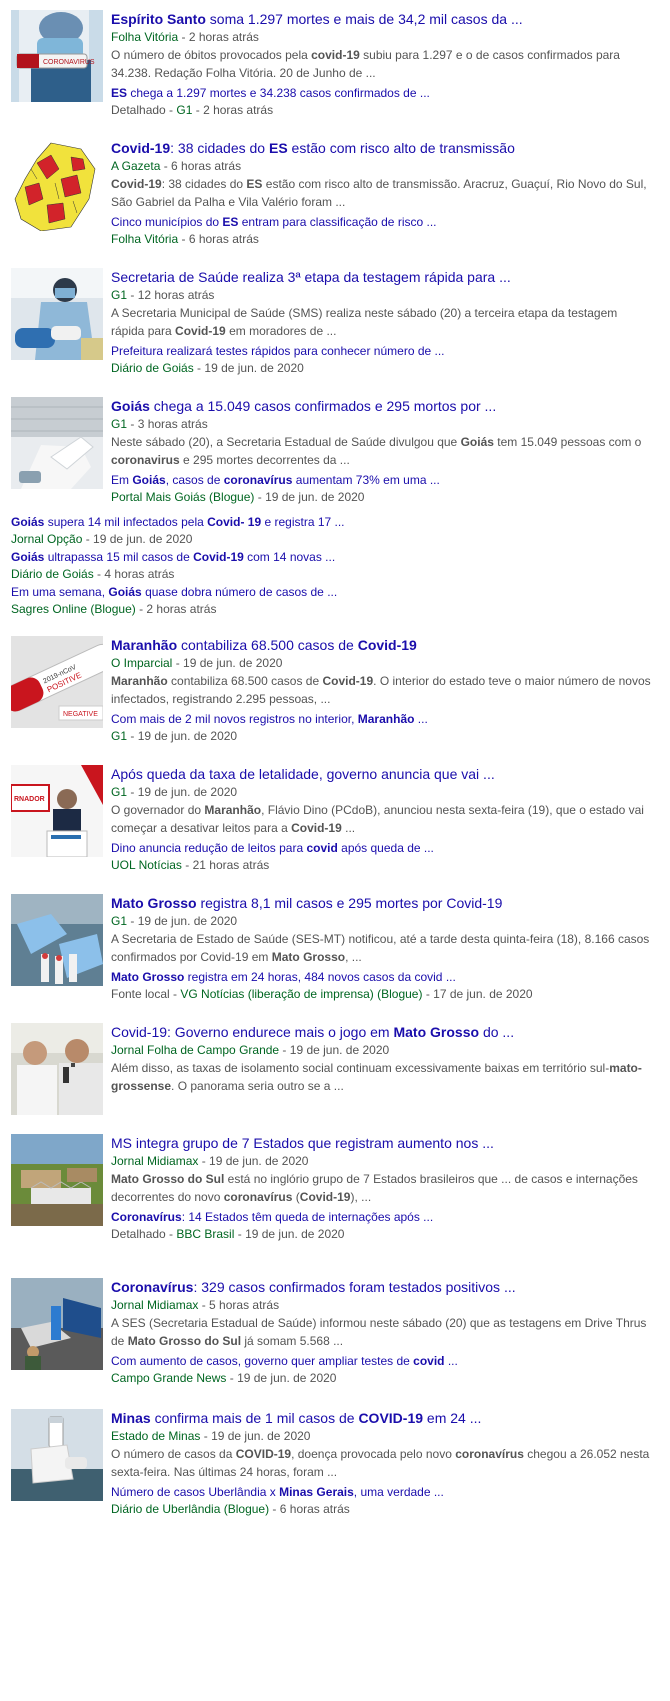 The width and height of the screenshot is (670, 1701). I want to click on story-meta: A Gazeta - 6 horas atrás, so click(381, 166).